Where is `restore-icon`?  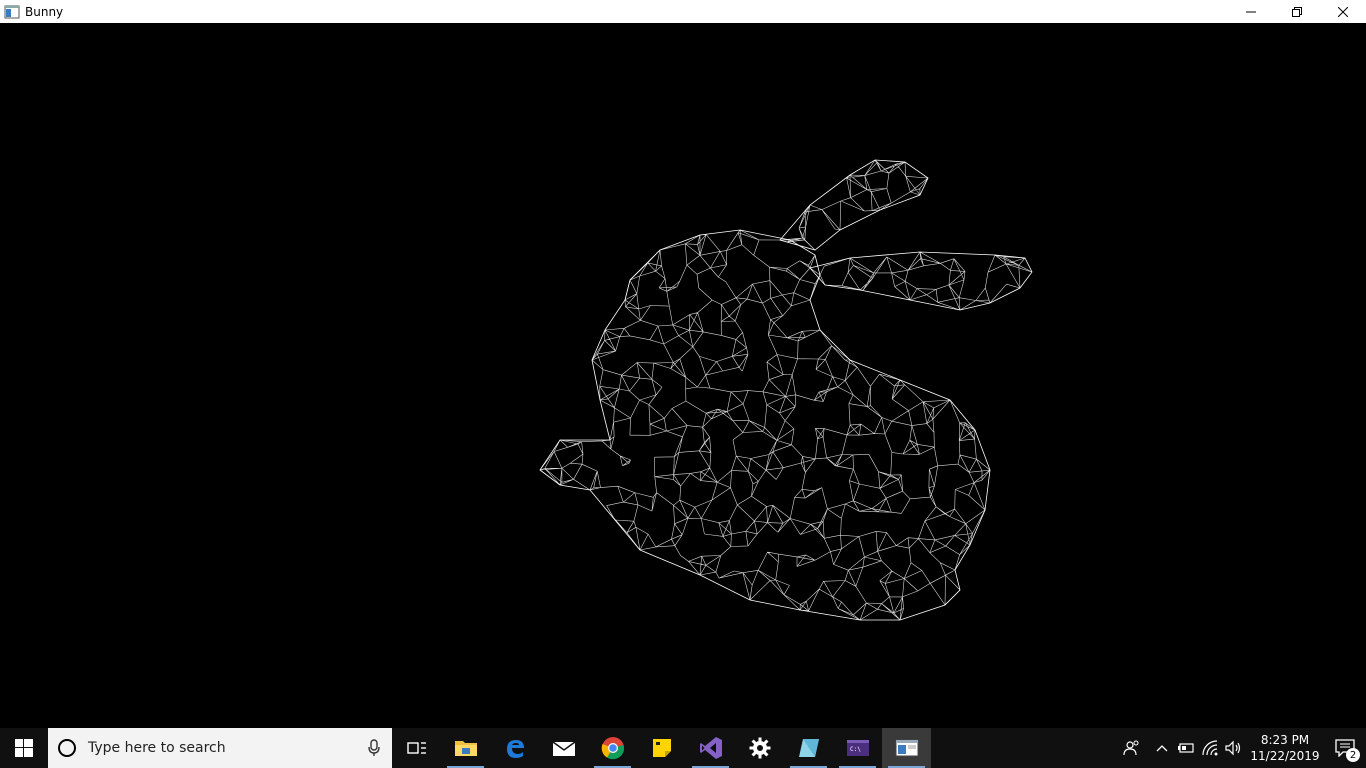 restore-icon is located at coordinates (1297, 11).